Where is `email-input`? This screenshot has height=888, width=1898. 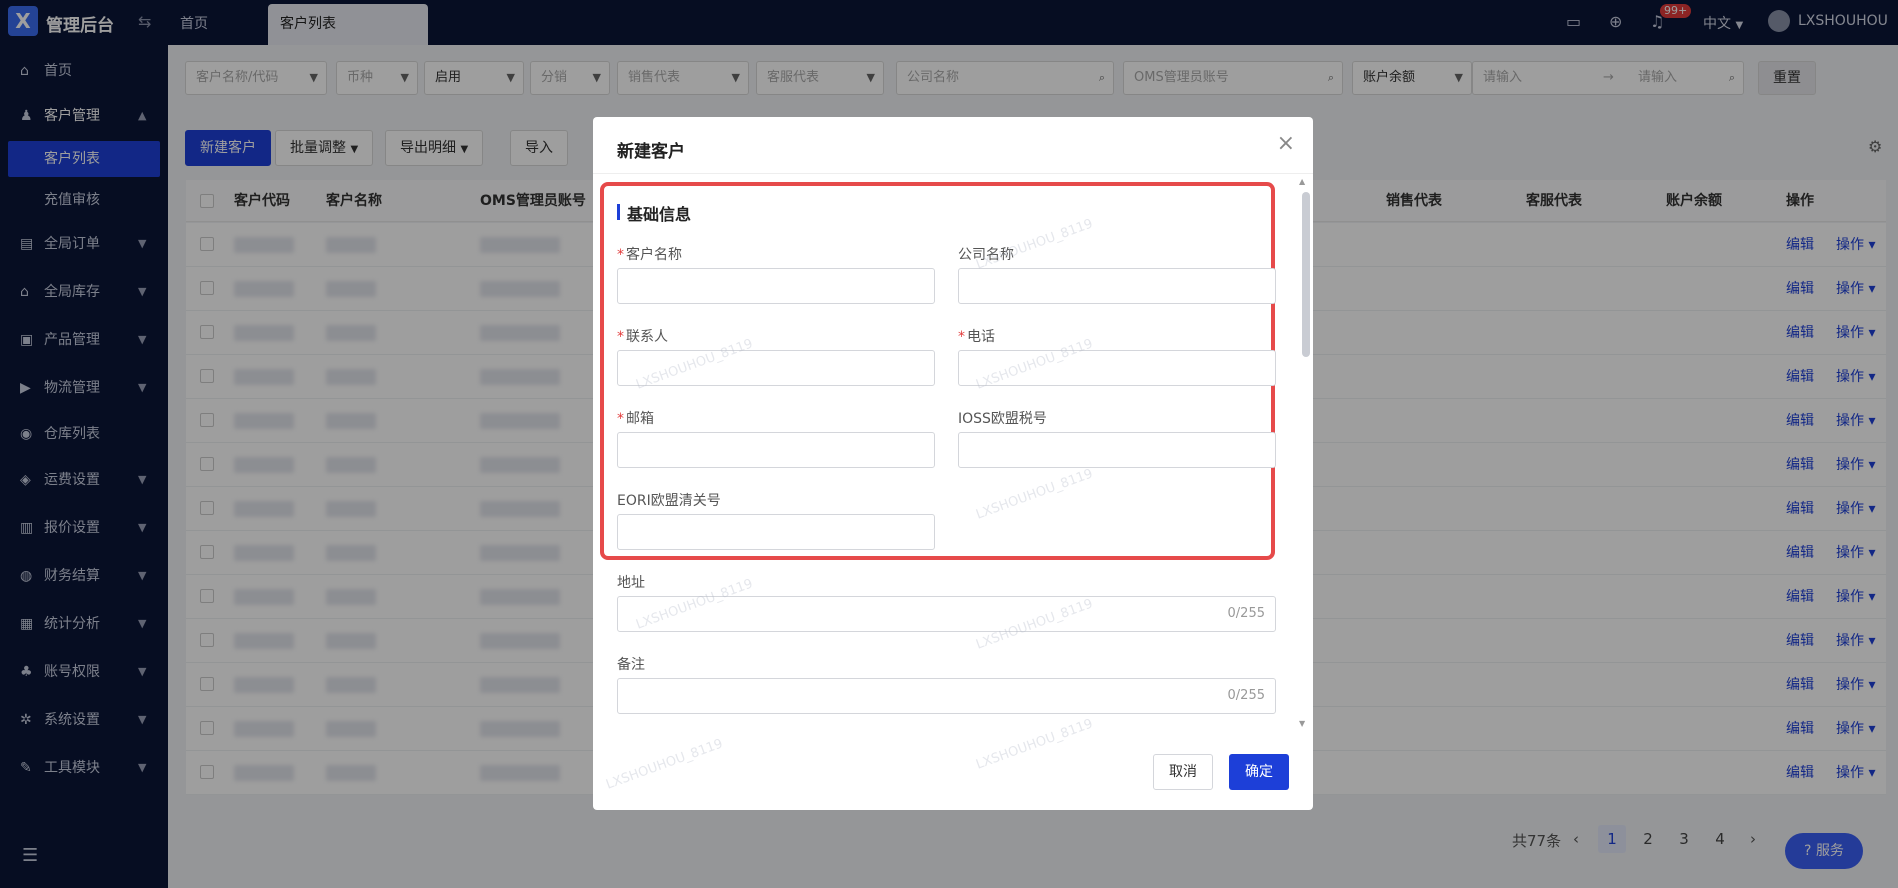 email-input is located at coordinates (776, 450).